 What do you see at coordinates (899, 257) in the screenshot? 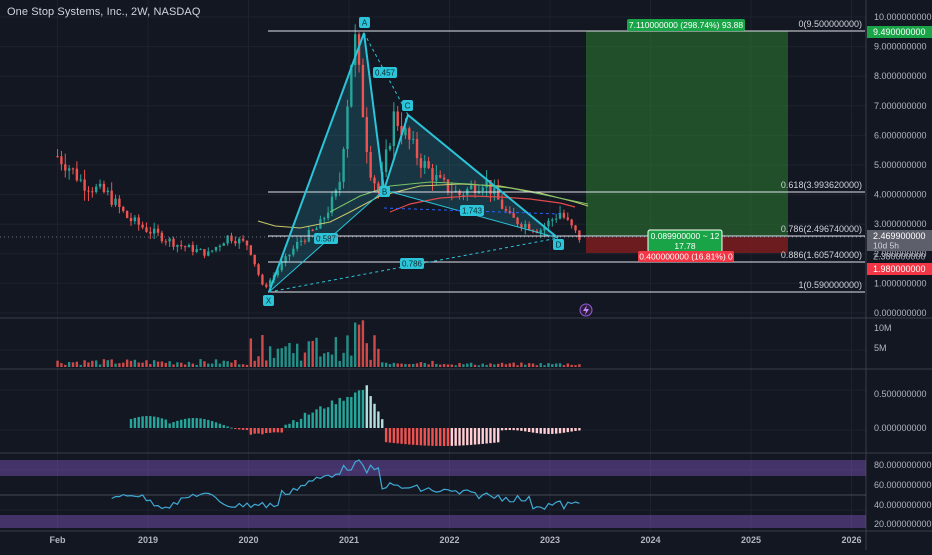
I see `level-2380-text: 2.380000000` at bounding box center [899, 257].